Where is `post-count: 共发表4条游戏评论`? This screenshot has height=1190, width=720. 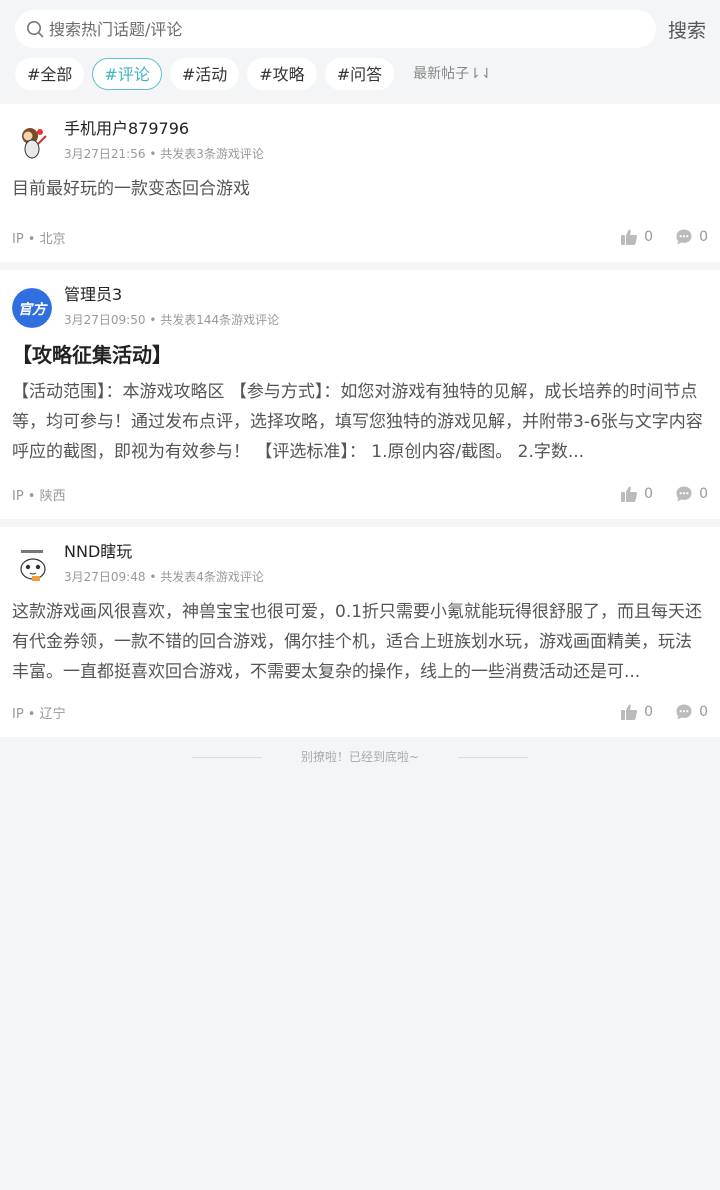 post-count: 共发表4条游戏评论 is located at coordinates (212, 577).